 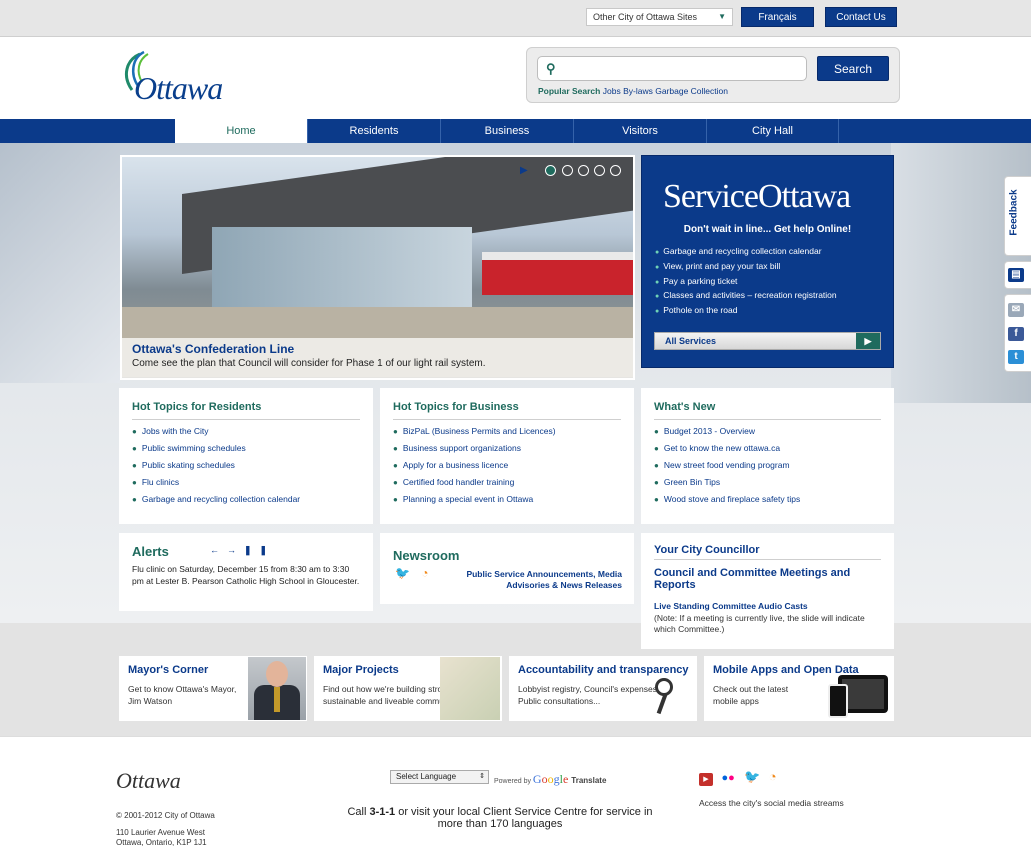 I want to click on google-logo: Google, so click(x=552, y=779).